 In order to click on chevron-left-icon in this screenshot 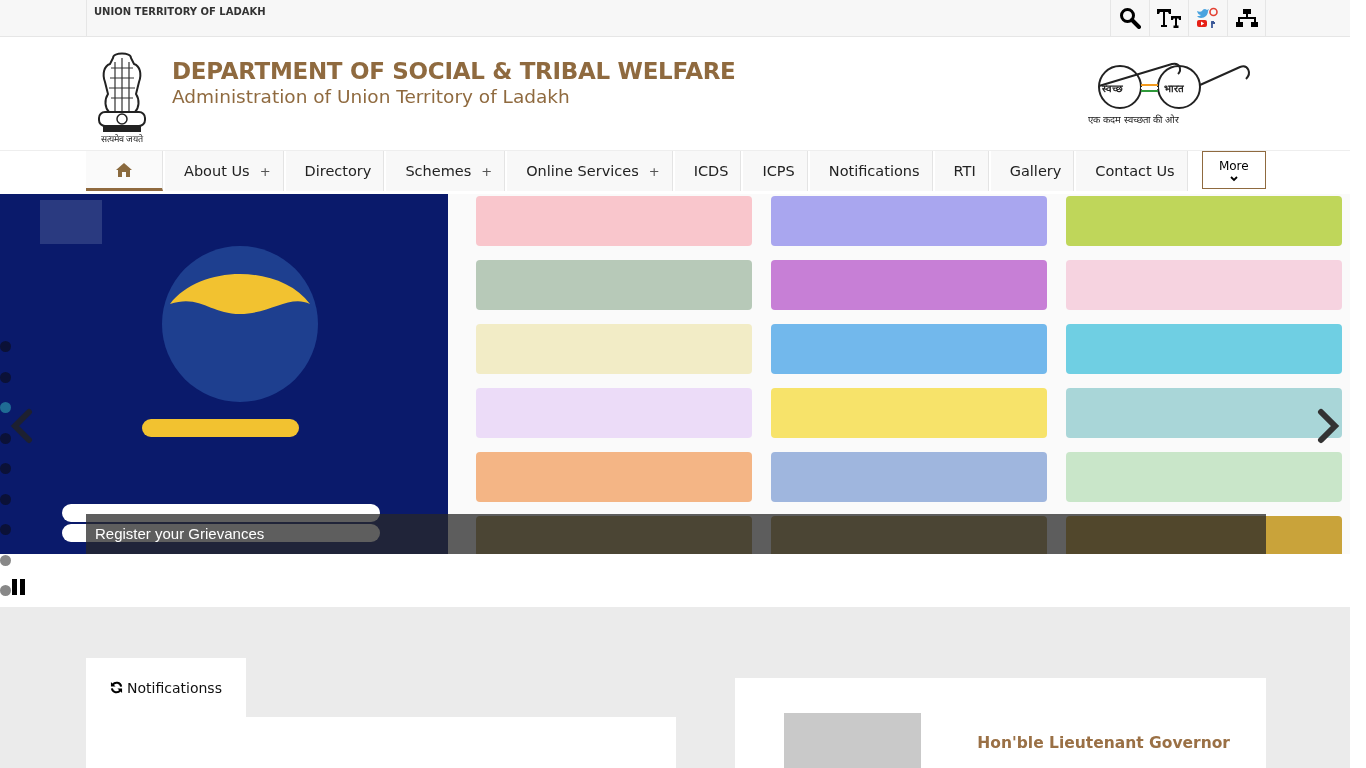, I will do `click(22, 426)`.